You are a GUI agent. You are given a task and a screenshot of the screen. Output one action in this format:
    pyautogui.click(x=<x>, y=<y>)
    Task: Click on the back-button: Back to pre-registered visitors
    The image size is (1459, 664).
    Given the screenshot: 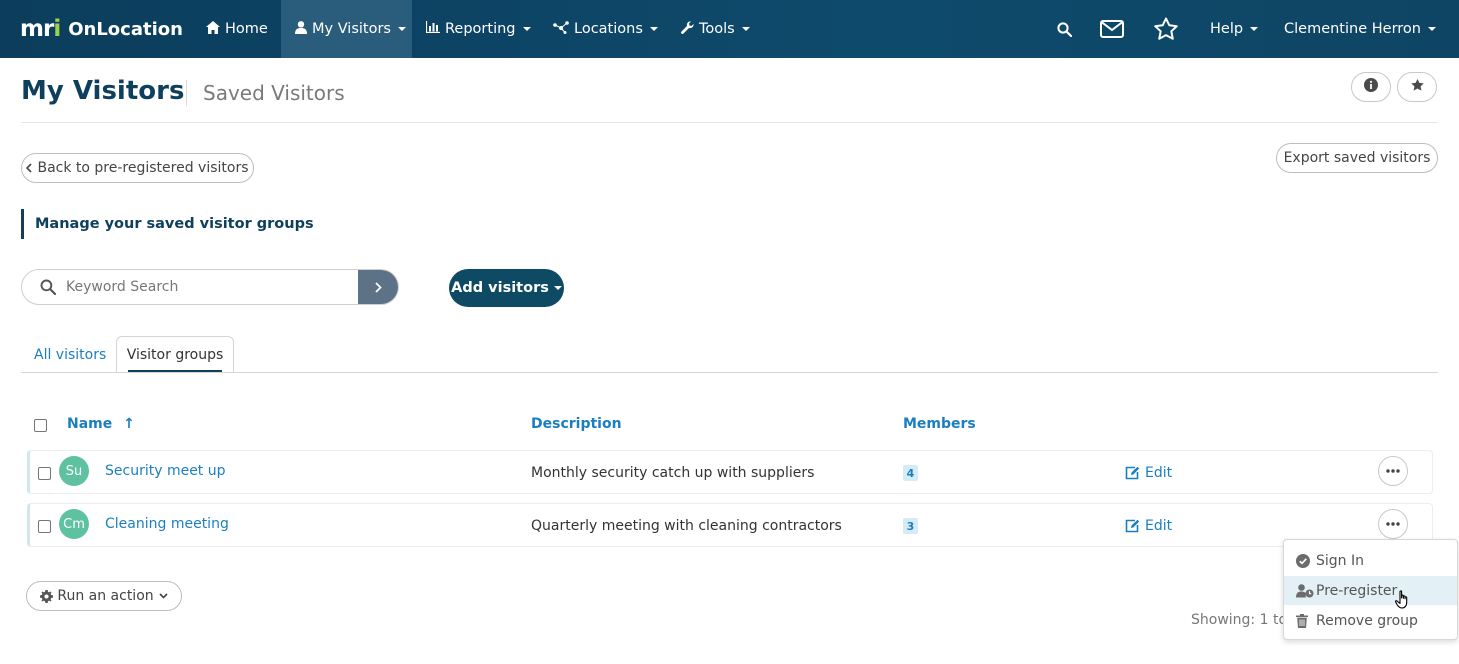 What is the action you would take?
    pyautogui.click(x=137, y=168)
    